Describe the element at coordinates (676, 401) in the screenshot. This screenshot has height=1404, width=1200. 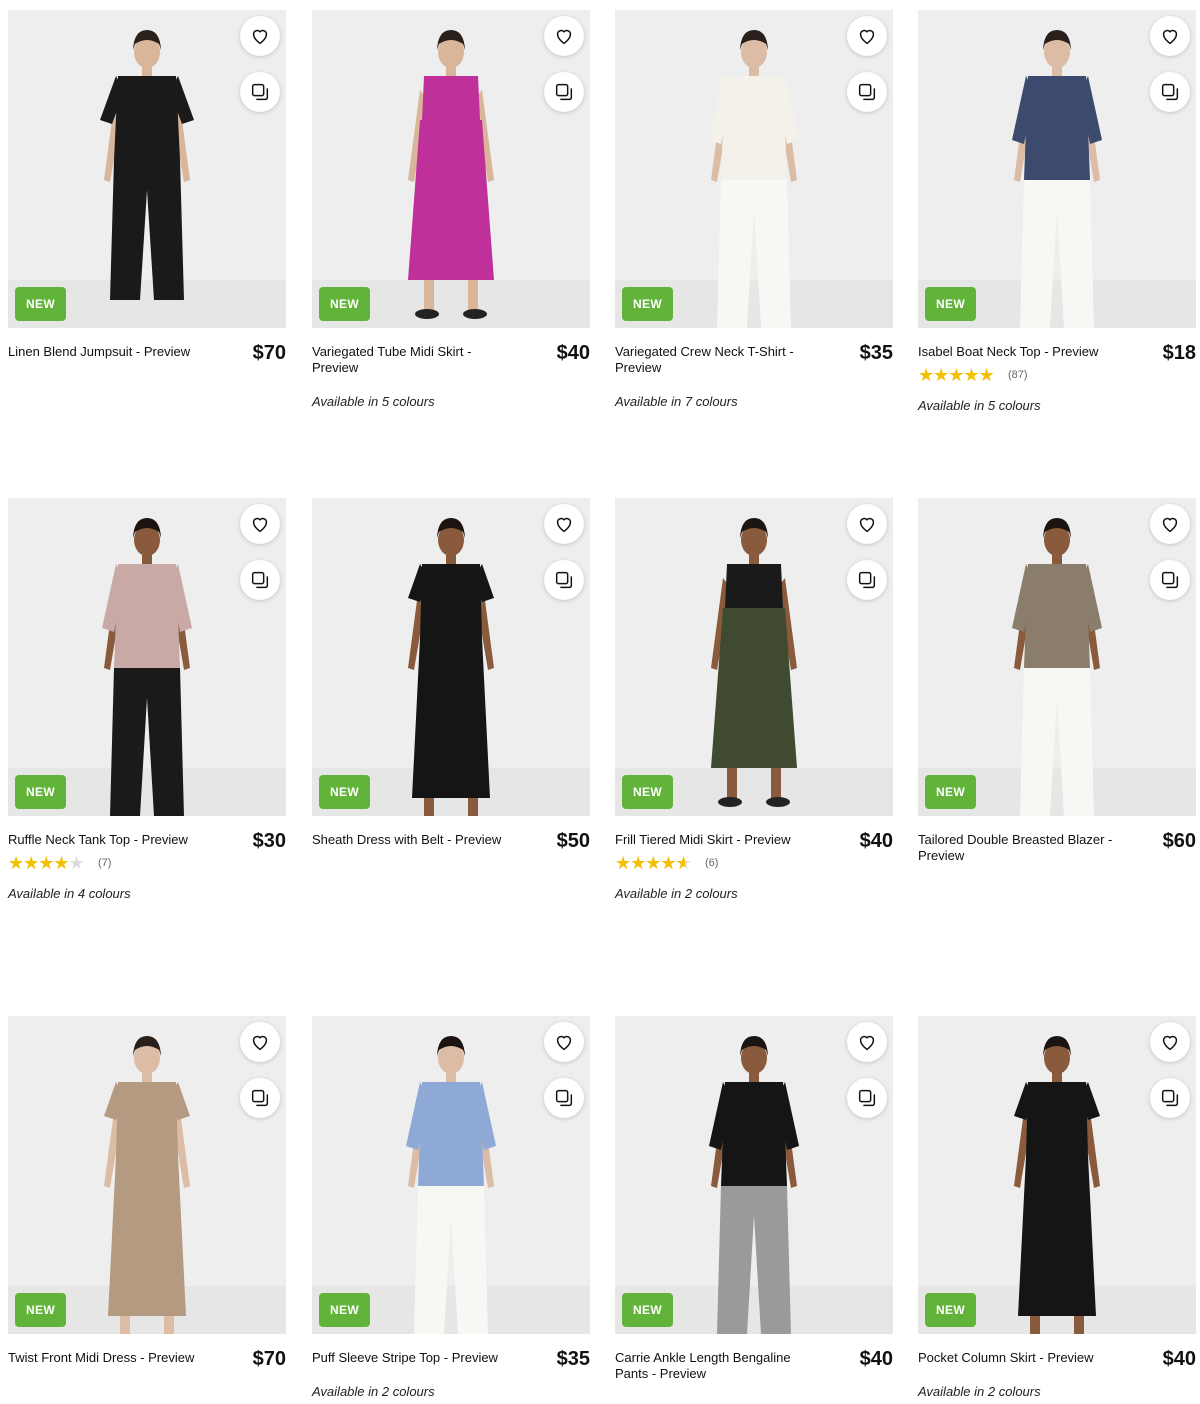
I see `colour-availability: Available in 7 colours` at that location.